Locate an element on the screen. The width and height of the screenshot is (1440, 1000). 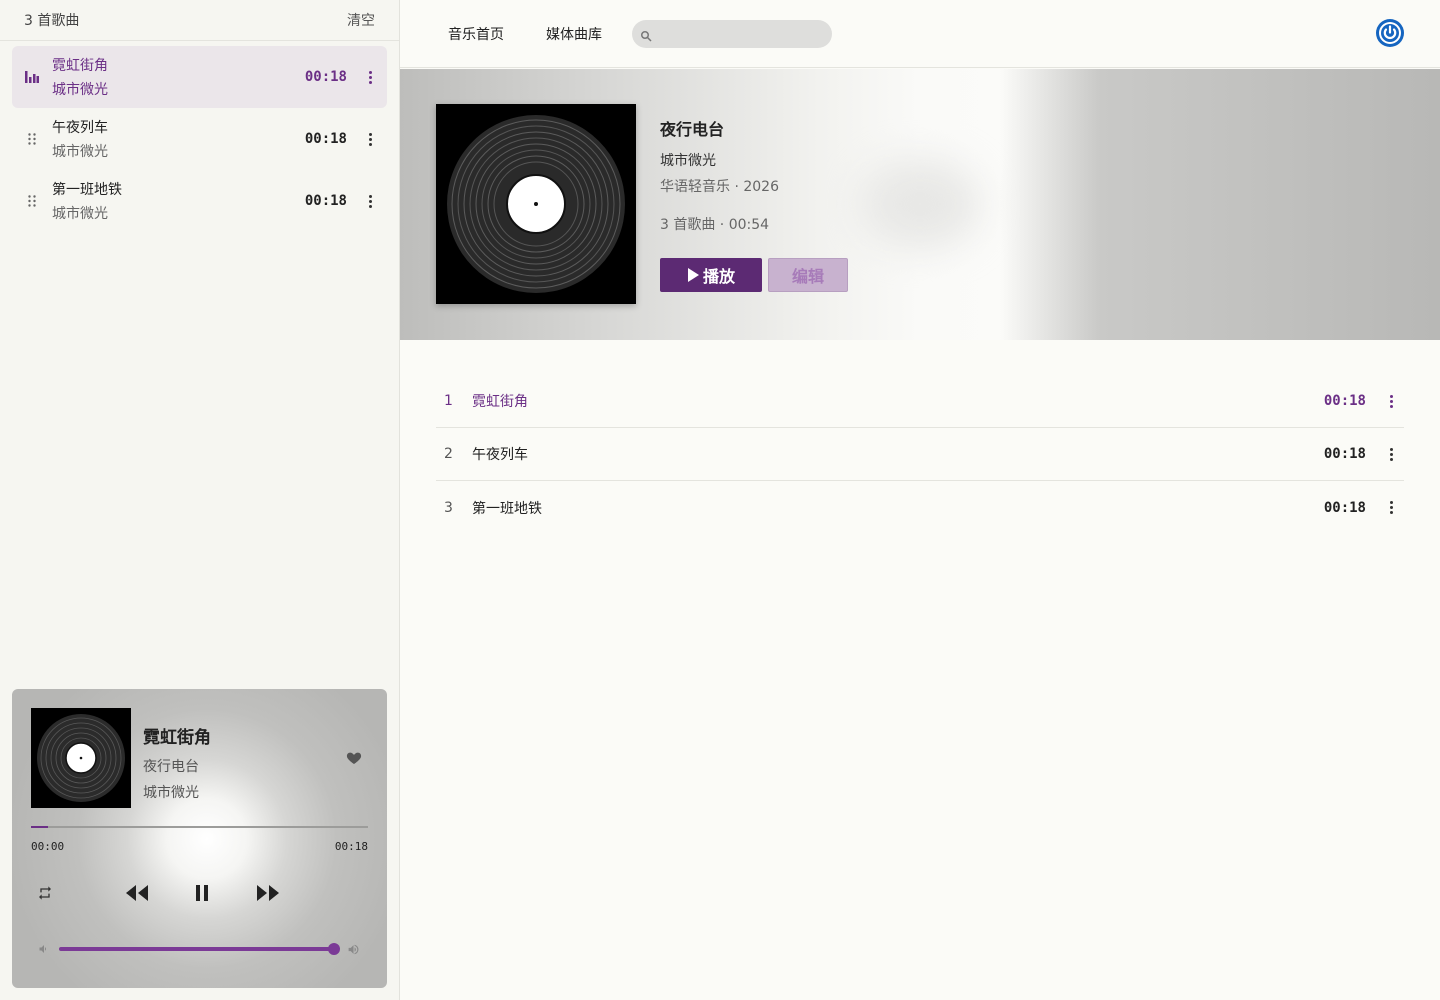
equalizer-icon is located at coordinates (32, 77).